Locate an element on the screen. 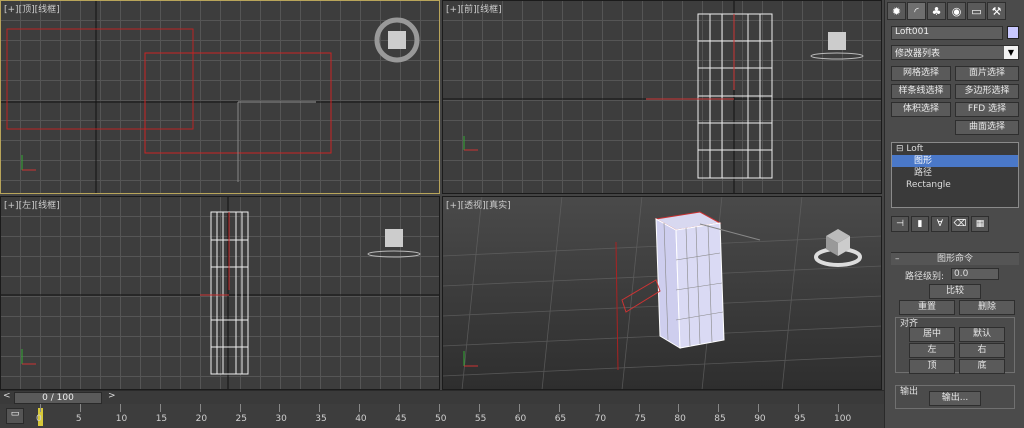 The height and width of the screenshot is (428, 1024). compare-button: 比较 is located at coordinates (955, 291).